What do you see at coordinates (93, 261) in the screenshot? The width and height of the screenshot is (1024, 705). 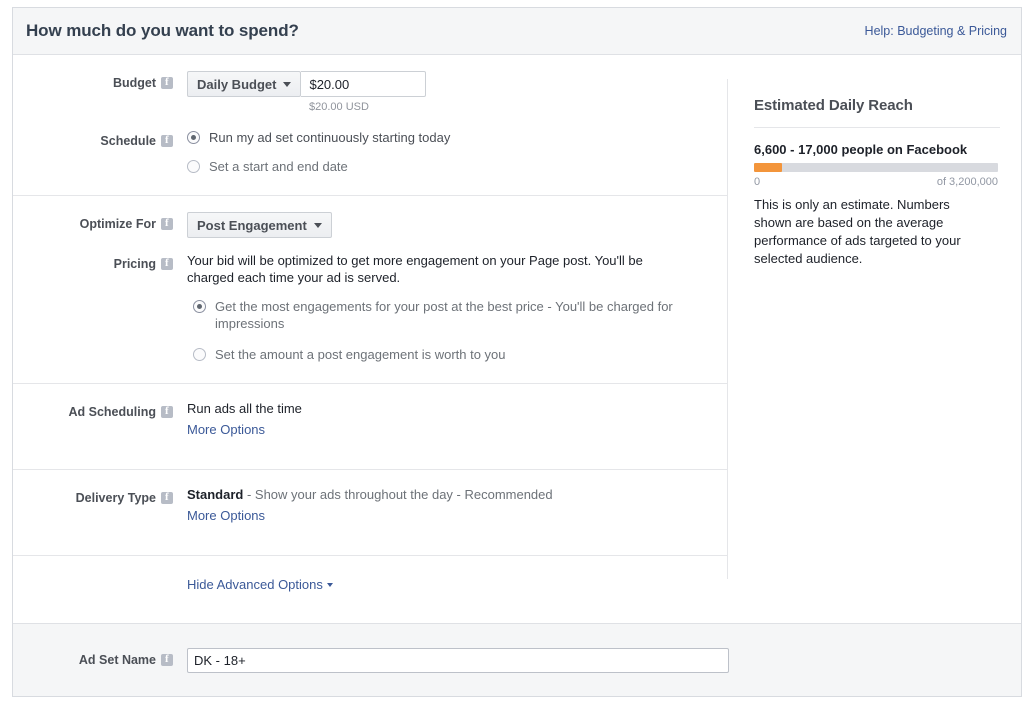 I see `pricing-label: Pricing` at bounding box center [93, 261].